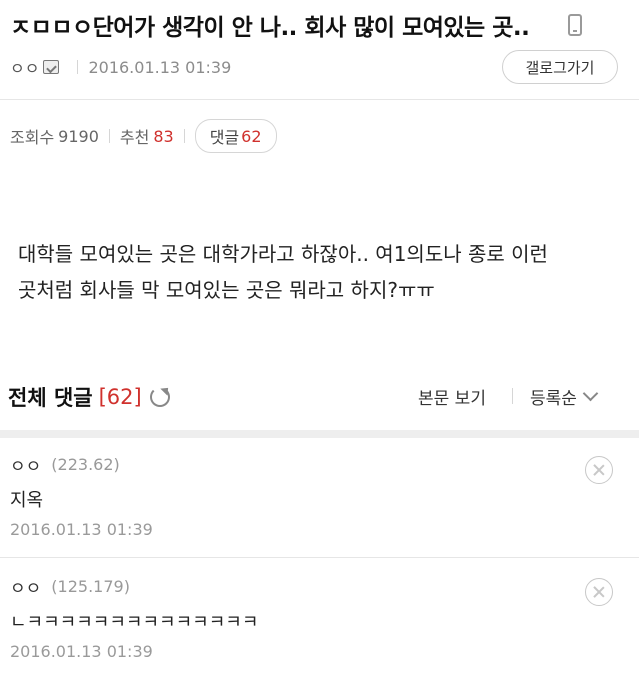 The height and width of the screenshot is (684, 639). Describe the element at coordinates (224, 137) in the screenshot. I see `comments-label: 댓글` at that location.